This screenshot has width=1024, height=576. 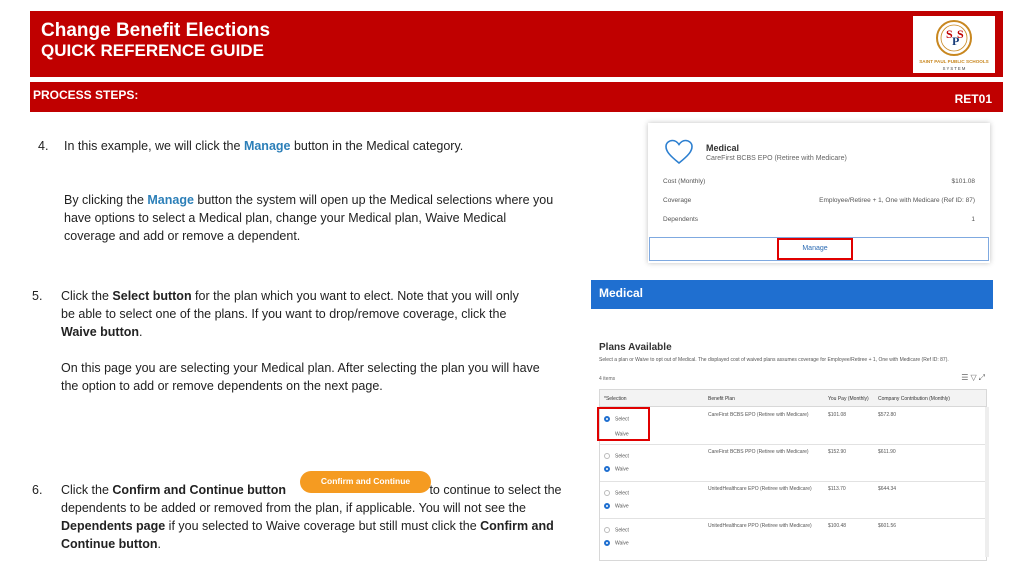 I want to click on select-highlight-box, so click(x=623, y=424).